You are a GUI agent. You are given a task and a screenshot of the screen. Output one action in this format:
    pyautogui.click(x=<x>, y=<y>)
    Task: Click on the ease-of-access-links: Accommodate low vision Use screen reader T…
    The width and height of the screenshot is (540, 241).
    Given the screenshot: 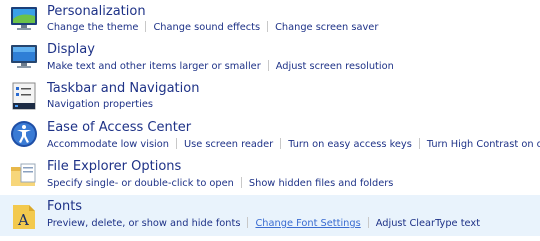 What is the action you would take?
    pyautogui.click(x=293, y=144)
    